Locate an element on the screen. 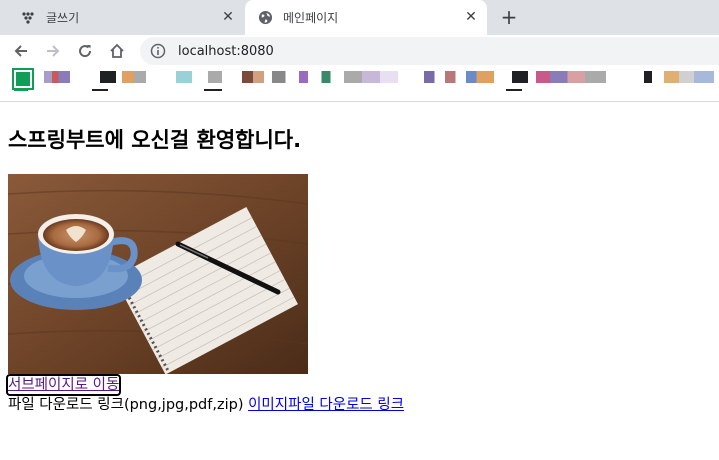 Image resolution: width=719 pixels, height=460 pixels. tab-write: 글쓰기 ✕ is located at coordinates (122, 17).